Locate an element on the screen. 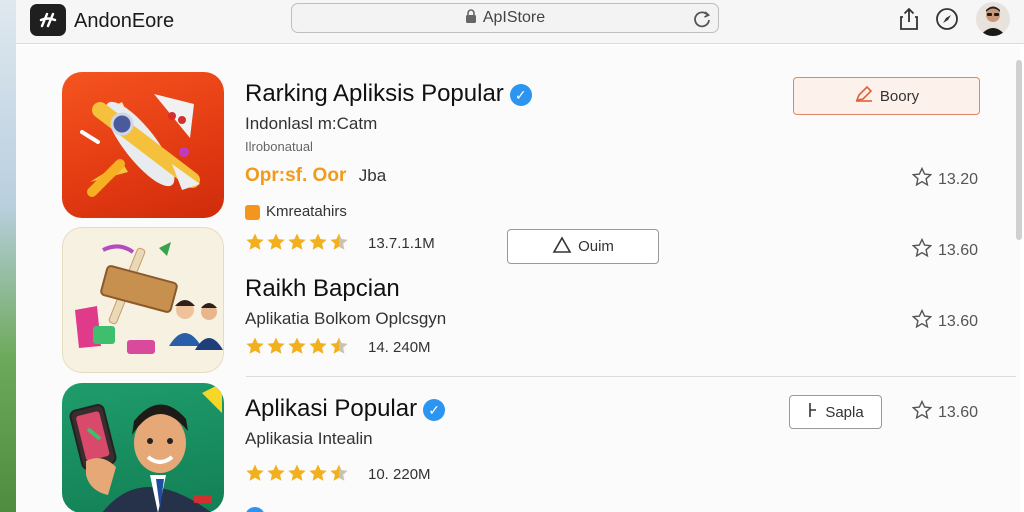  reload-icon is located at coordinates (702, 19).